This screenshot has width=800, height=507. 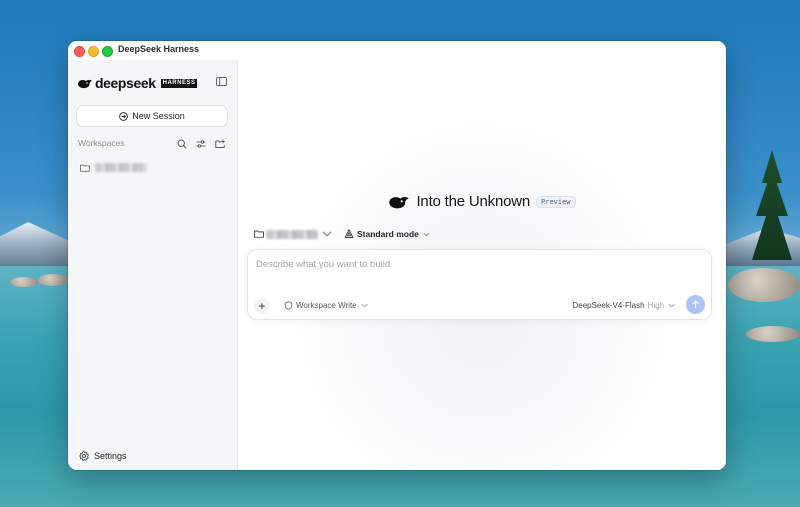 What do you see at coordinates (479, 284) in the screenshot?
I see `prompt-composer: + Workspace Write DeepSeek-V4-Flash High` at bounding box center [479, 284].